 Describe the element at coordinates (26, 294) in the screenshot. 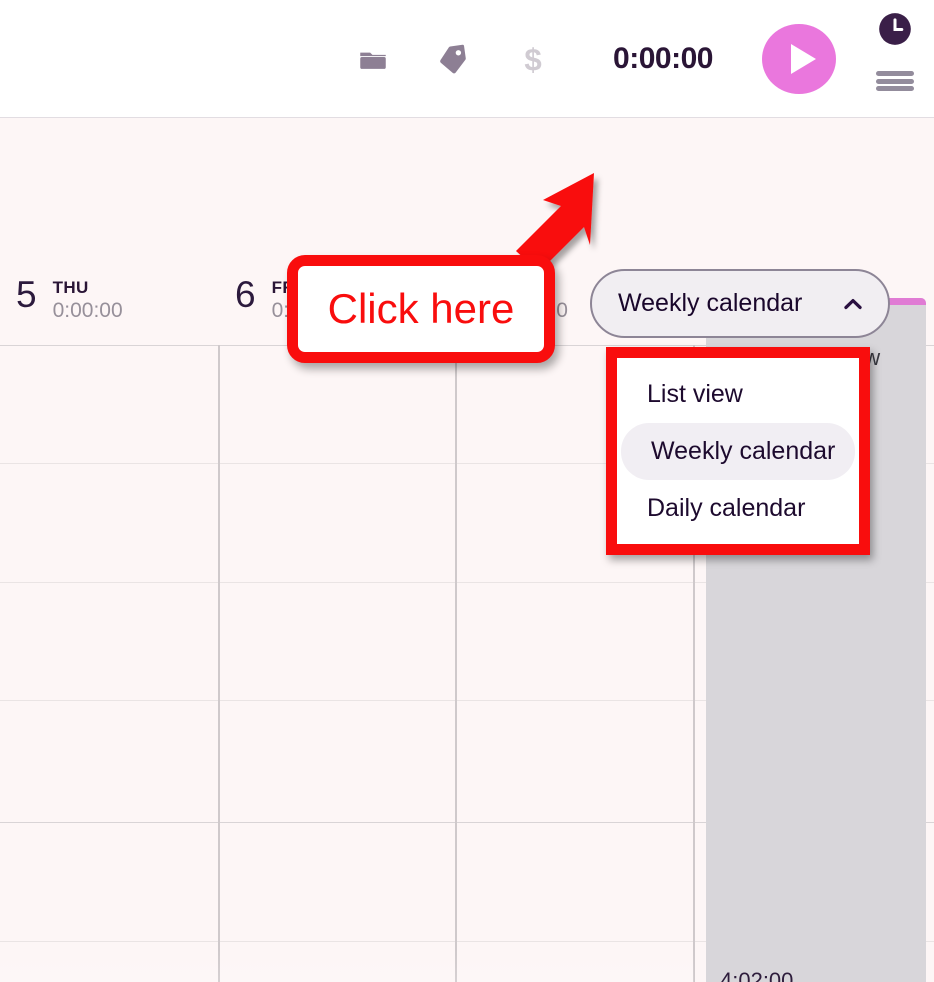

I see `day-number: 5` at that location.